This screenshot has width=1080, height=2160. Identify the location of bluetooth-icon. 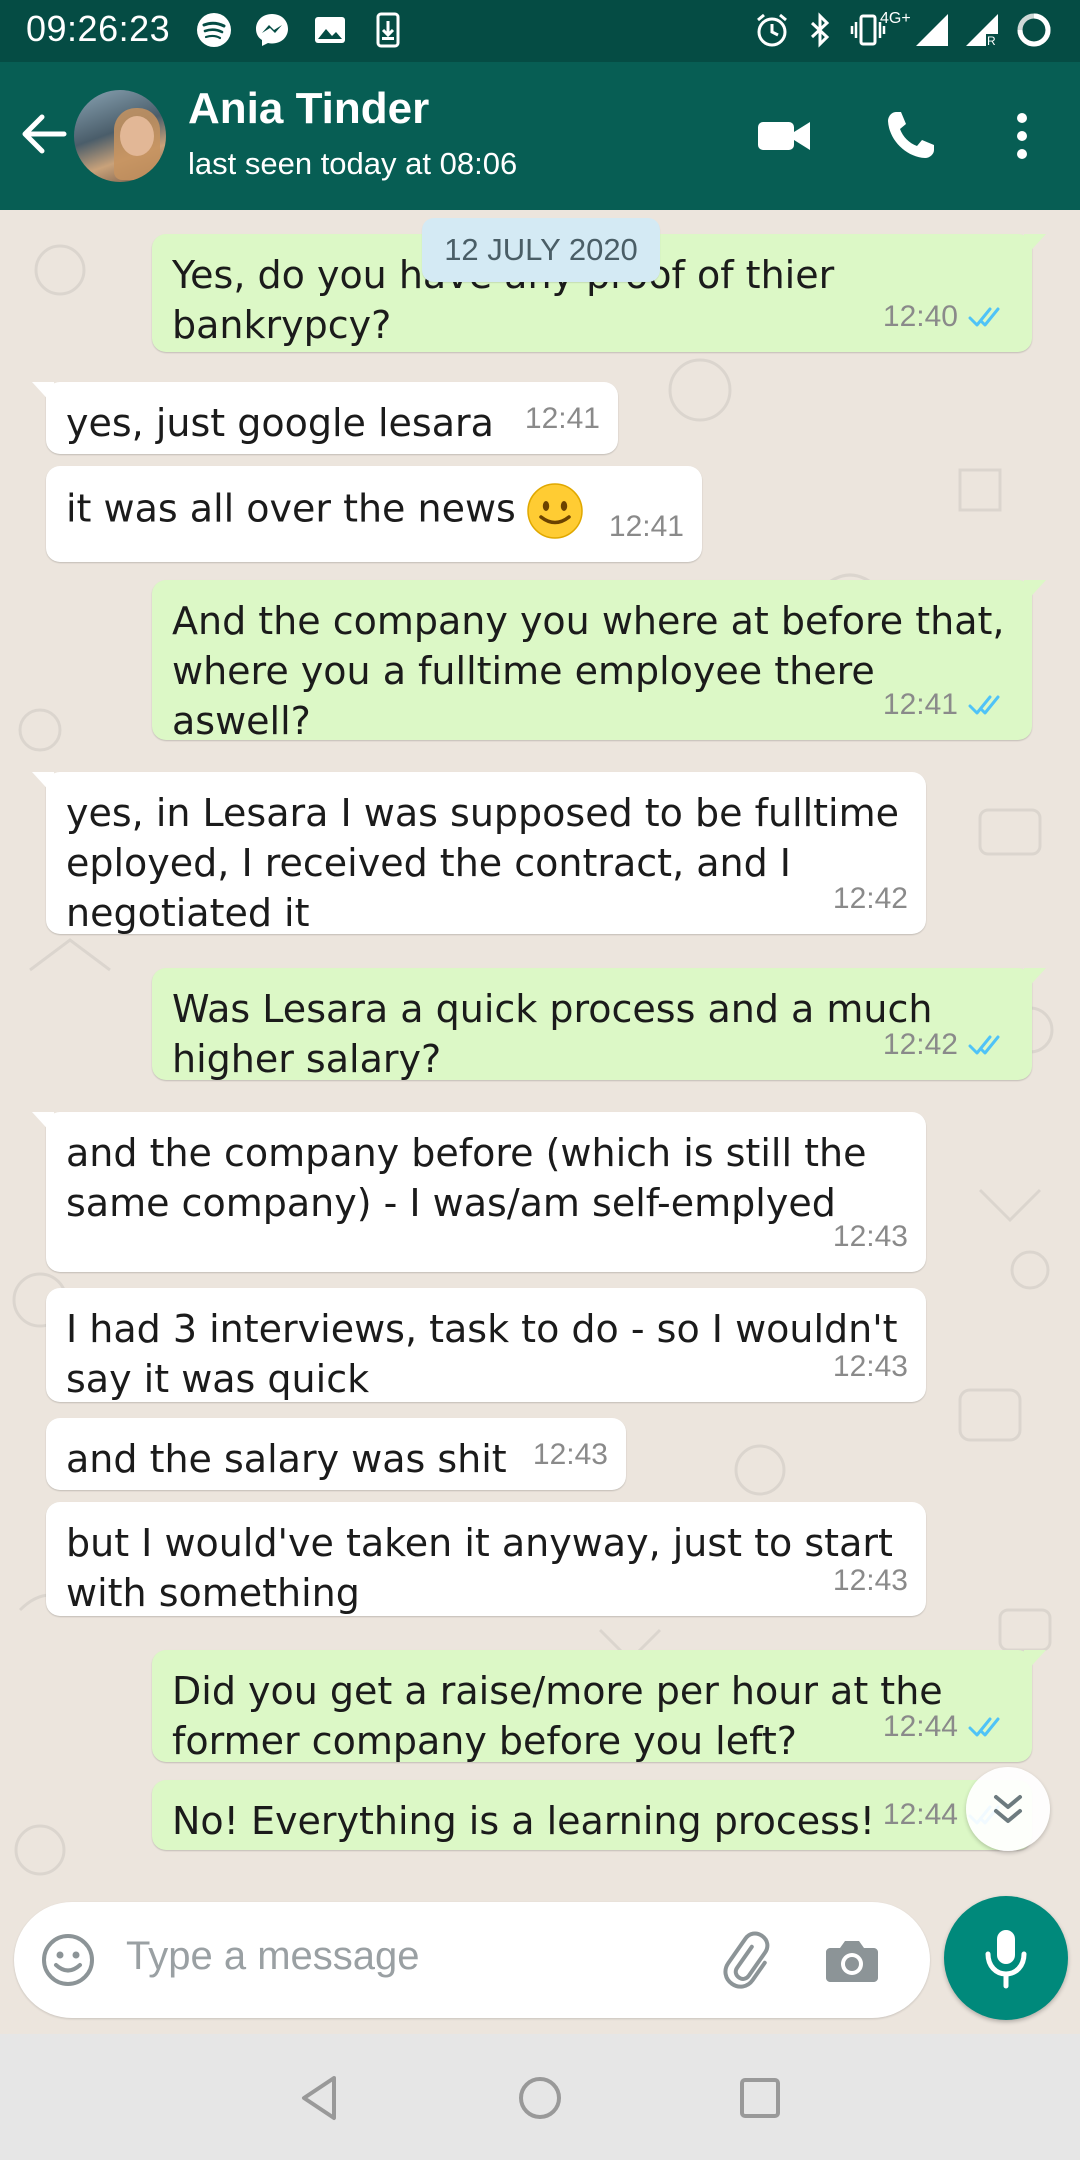
(820, 30).